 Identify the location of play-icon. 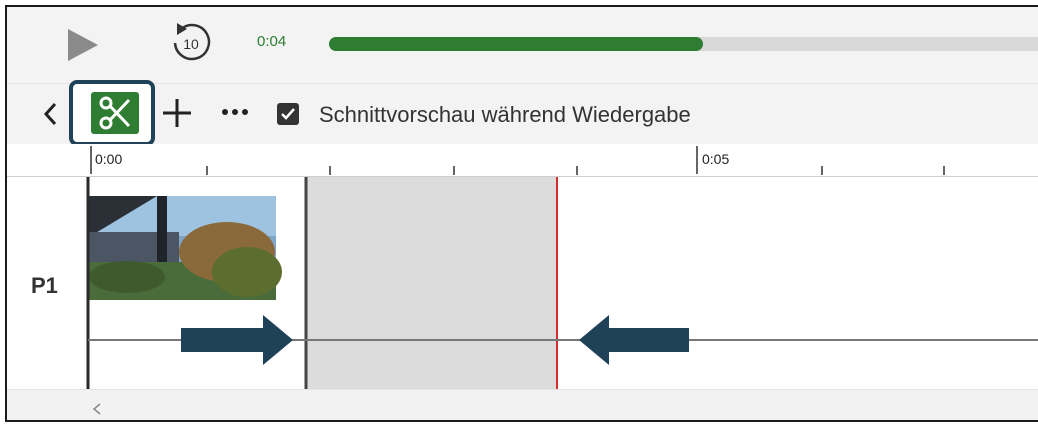
(83, 45).